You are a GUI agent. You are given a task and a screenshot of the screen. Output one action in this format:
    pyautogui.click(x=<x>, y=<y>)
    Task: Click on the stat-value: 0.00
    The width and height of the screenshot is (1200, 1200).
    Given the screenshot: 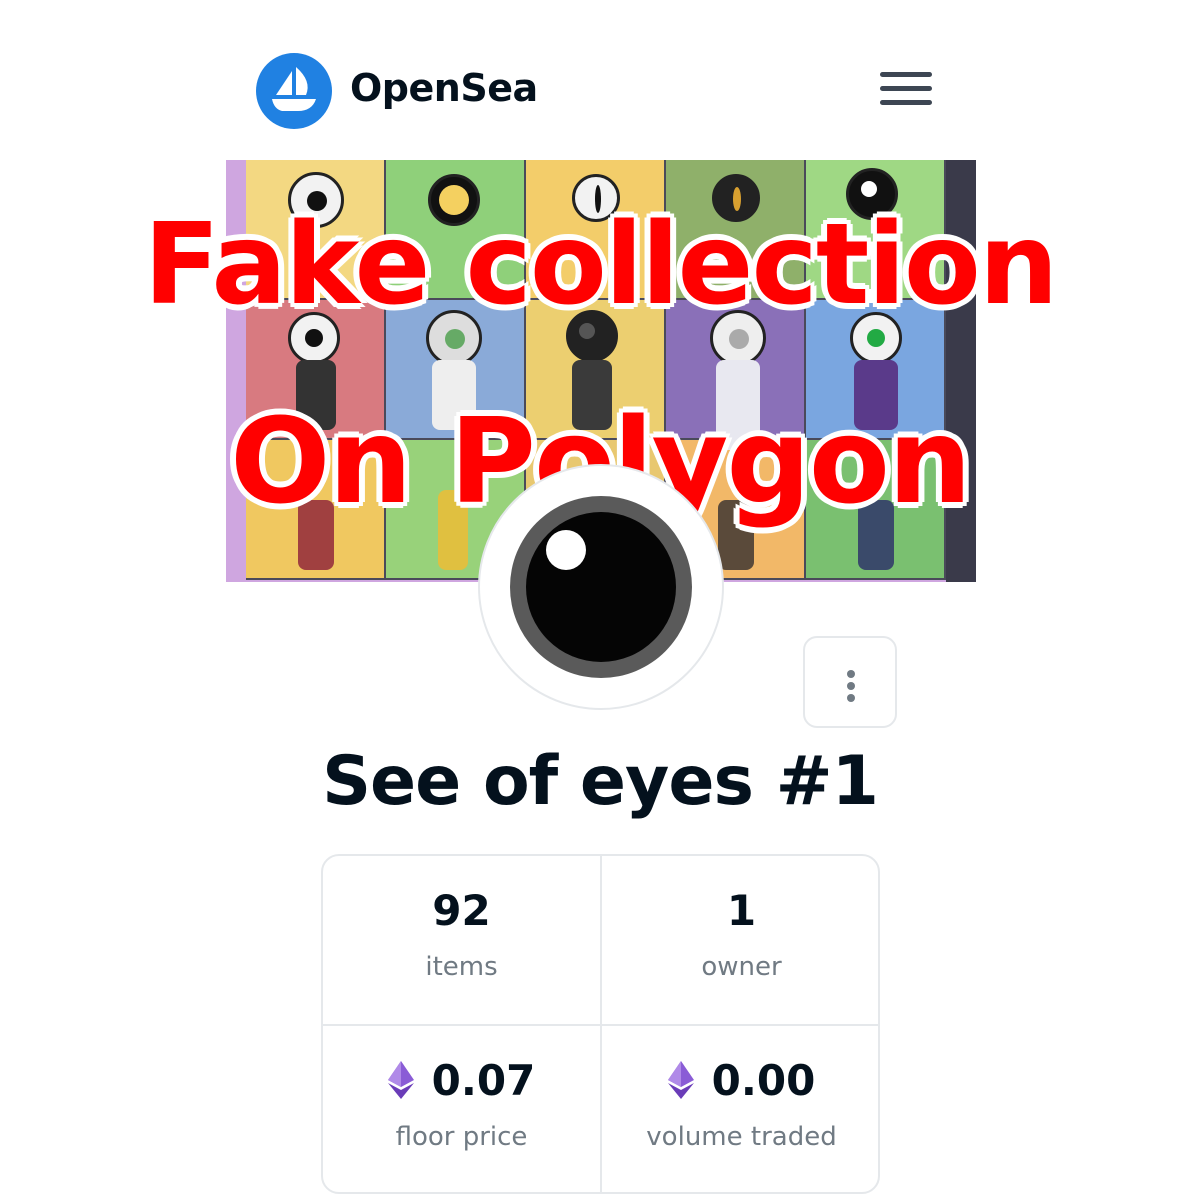 What is the action you would take?
    pyautogui.click(x=763, y=1080)
    